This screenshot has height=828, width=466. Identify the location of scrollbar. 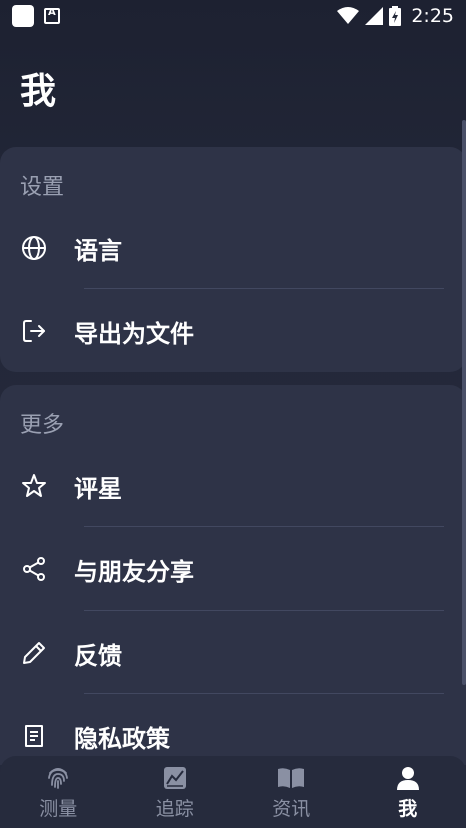
(464, 402).